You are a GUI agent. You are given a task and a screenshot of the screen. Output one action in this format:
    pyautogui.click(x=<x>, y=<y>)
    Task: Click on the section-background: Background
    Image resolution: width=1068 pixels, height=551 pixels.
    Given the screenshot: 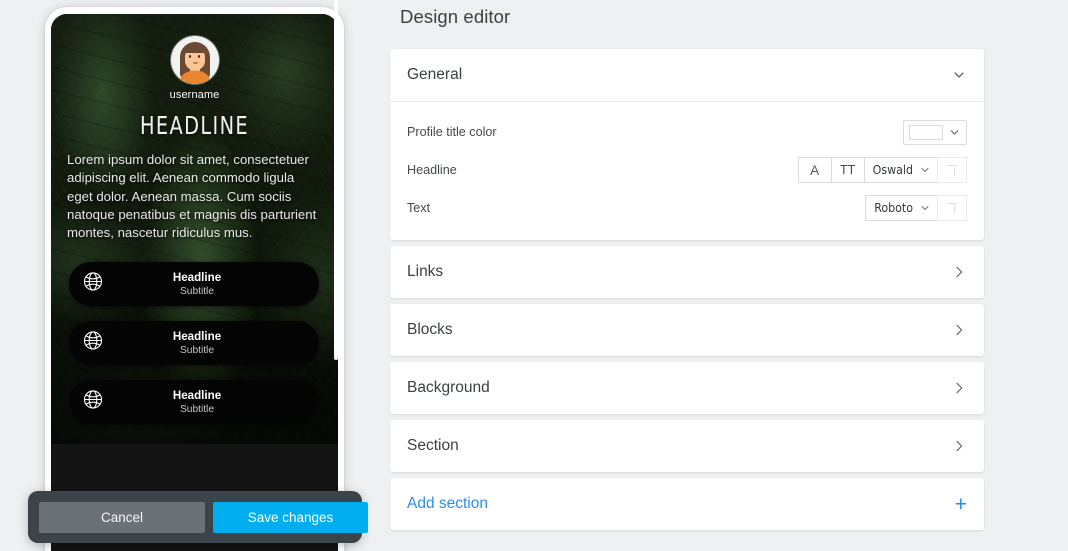 What is the action you would take?
    pyautogui.click(x=687, y=388)
    